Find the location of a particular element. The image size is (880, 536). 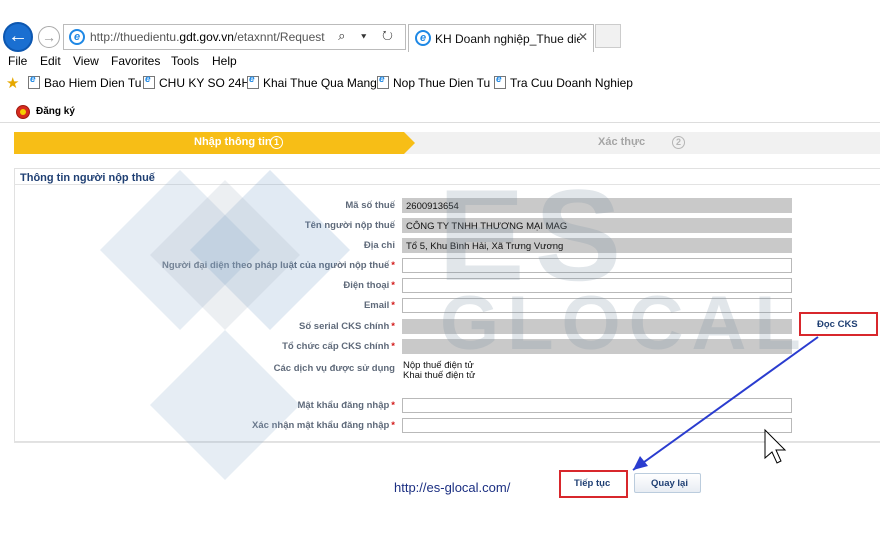

url-path: /etaxnnt/Request is located at coordinates (279, 37).